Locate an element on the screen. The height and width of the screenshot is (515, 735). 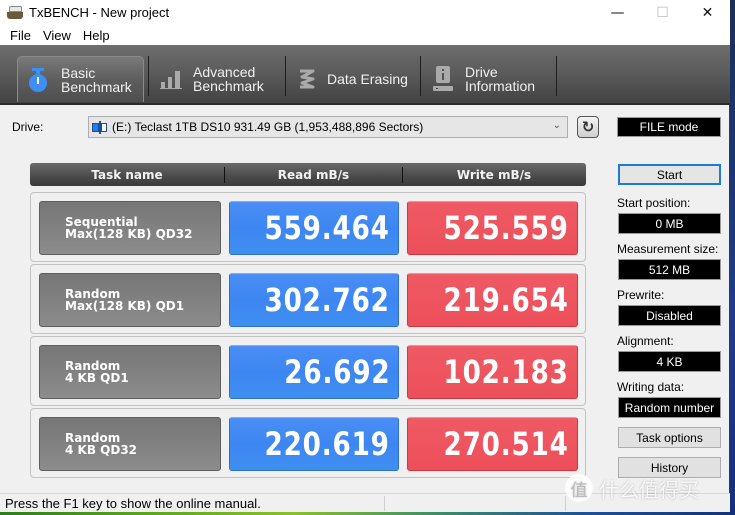
read-value: 302.762 is located at coordinates (314, 300).